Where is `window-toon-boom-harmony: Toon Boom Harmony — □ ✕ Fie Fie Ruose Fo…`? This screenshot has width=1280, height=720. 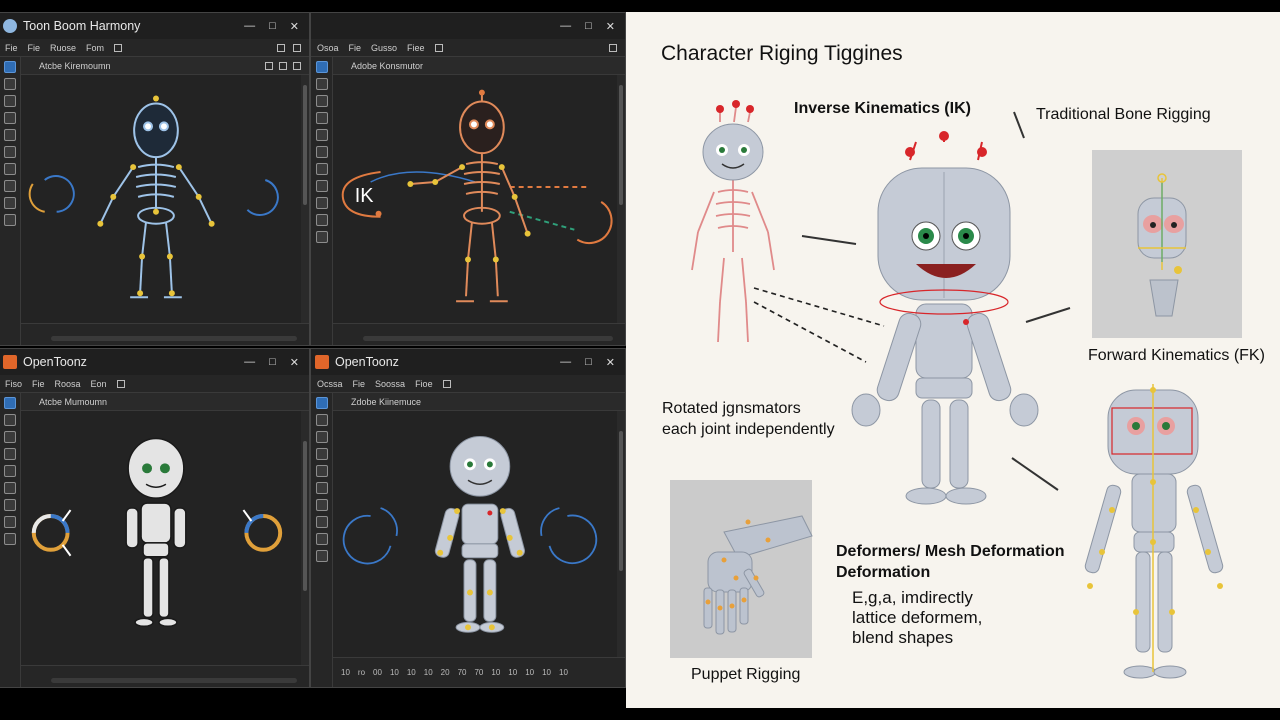 window-toon-boom-harmony: Toon Boom Harmony — □ ✕ Fie Fie Ruose Fo… is located at coordinates (155, 179).